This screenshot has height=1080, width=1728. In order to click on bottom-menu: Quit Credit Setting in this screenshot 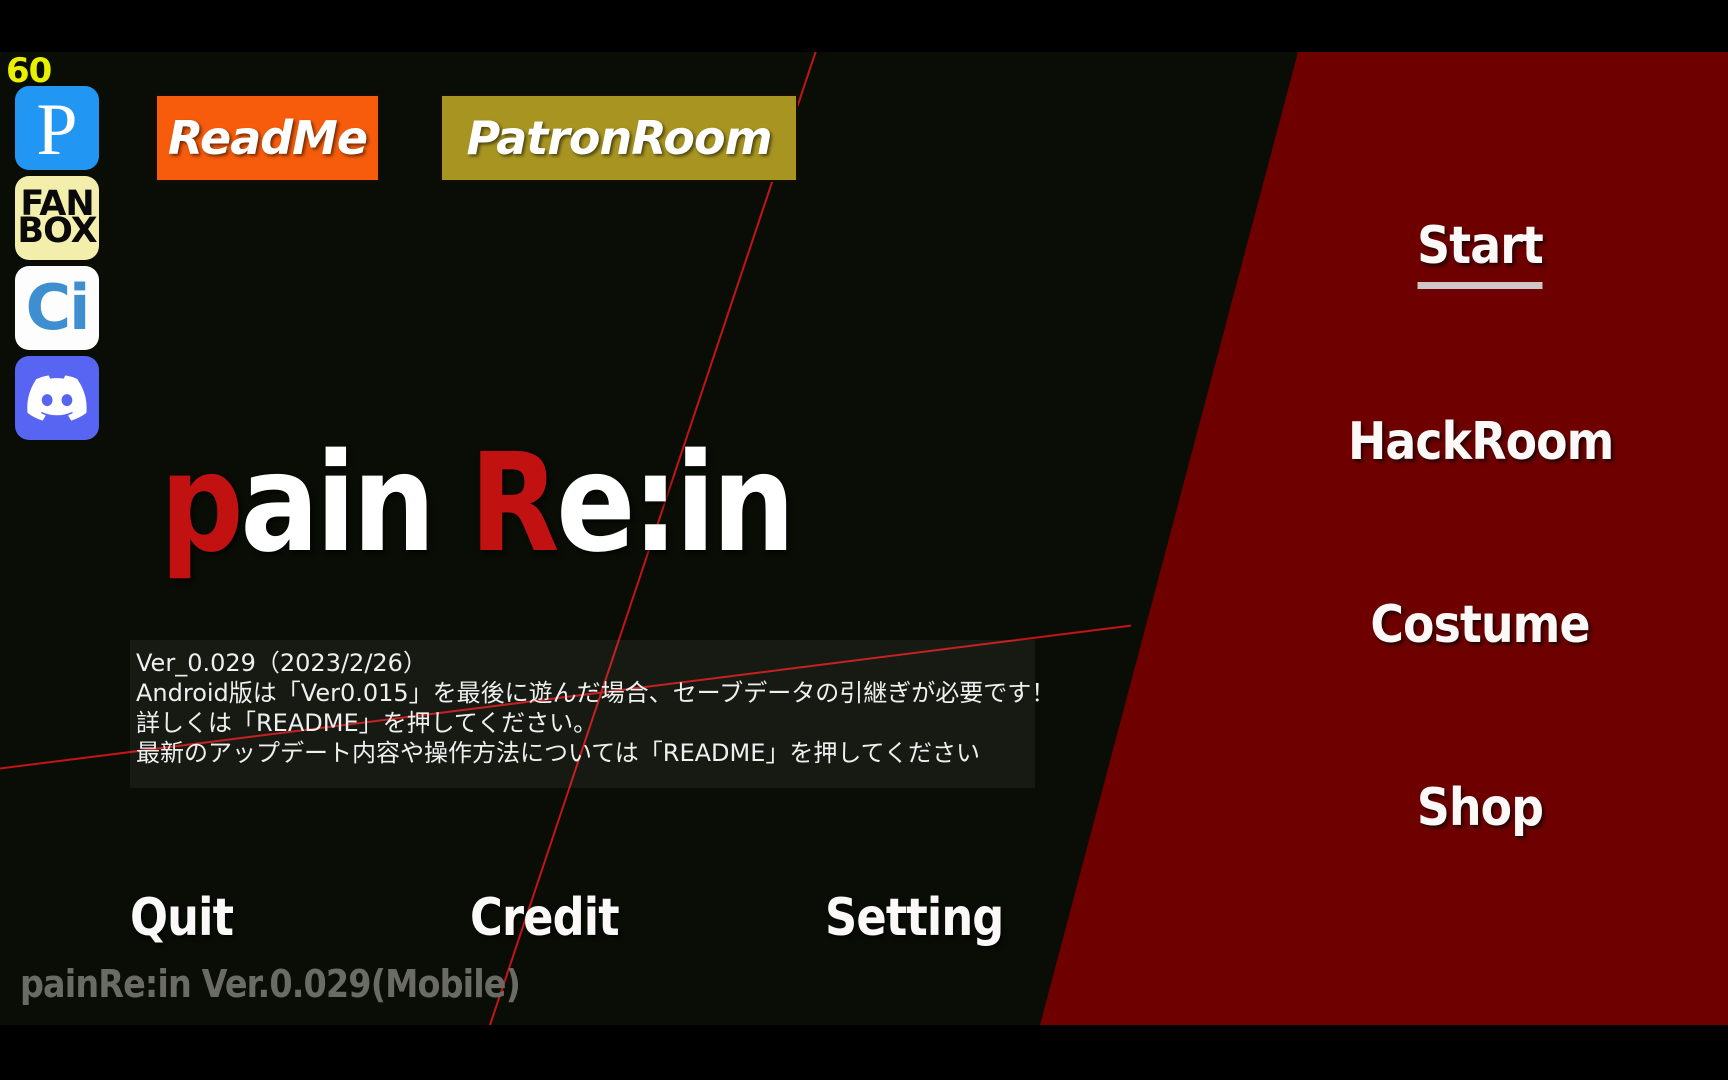, I will do `click(530, 923)`.